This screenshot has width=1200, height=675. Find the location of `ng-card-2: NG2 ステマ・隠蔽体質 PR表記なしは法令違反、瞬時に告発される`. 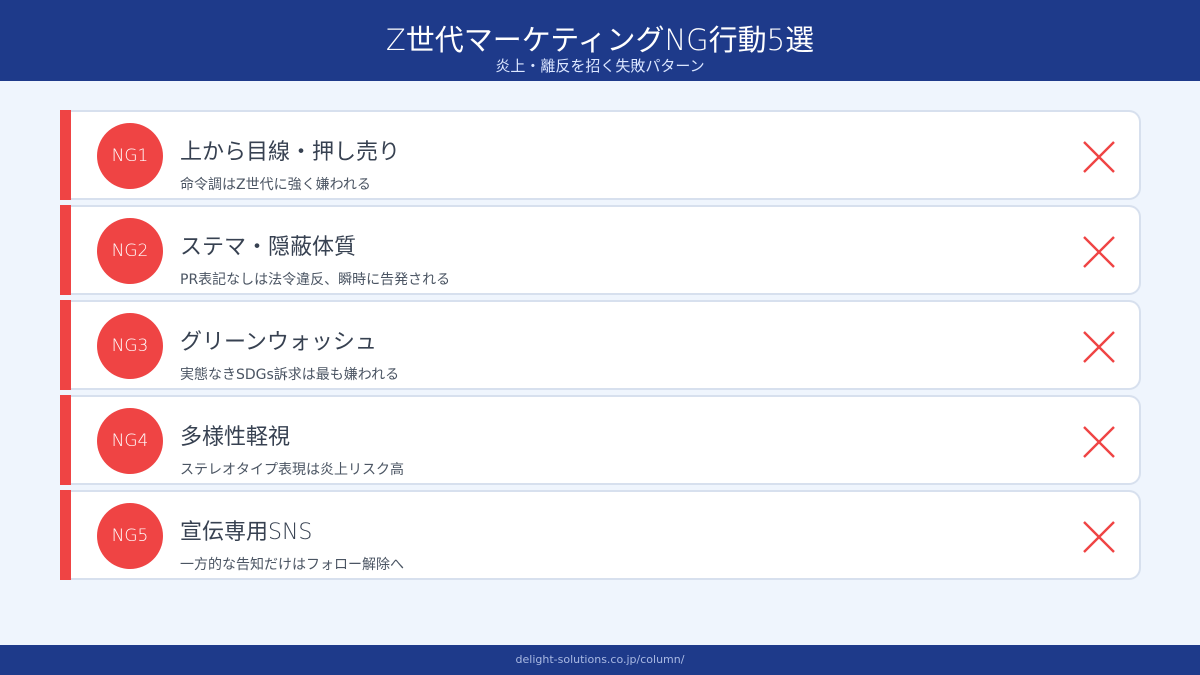

ng-card-2: NG2 ステマ・隠蔽体質 PR表記なしは法令違反、瞬時に告発される is located at coordinates (600, 250).